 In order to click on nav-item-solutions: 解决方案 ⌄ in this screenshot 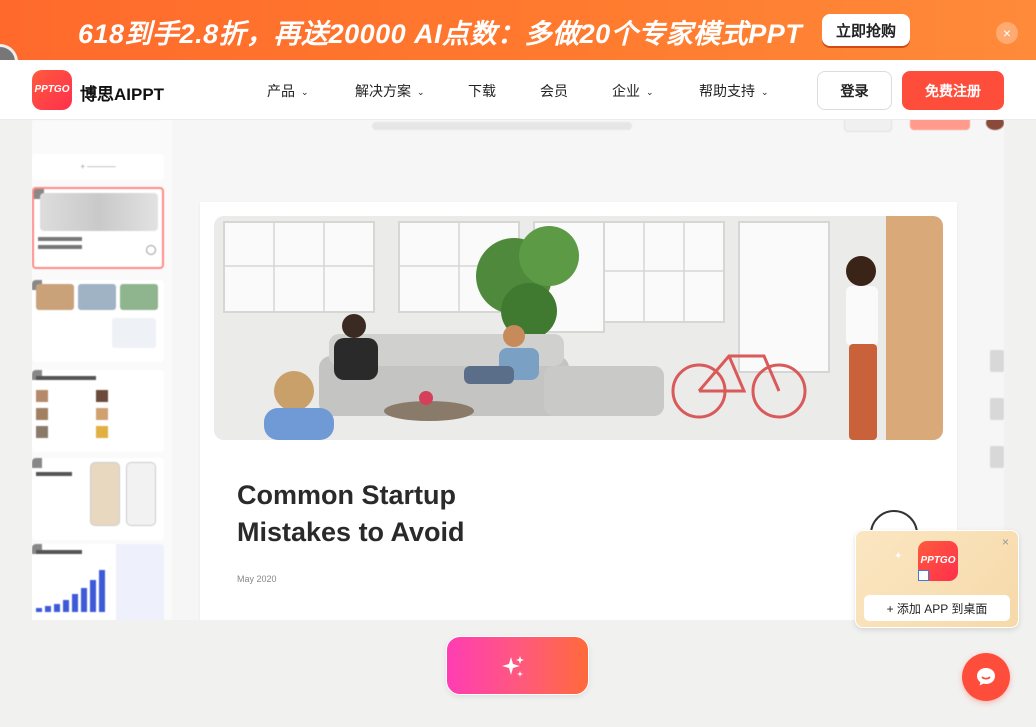, I will do `click(390, 91)`.